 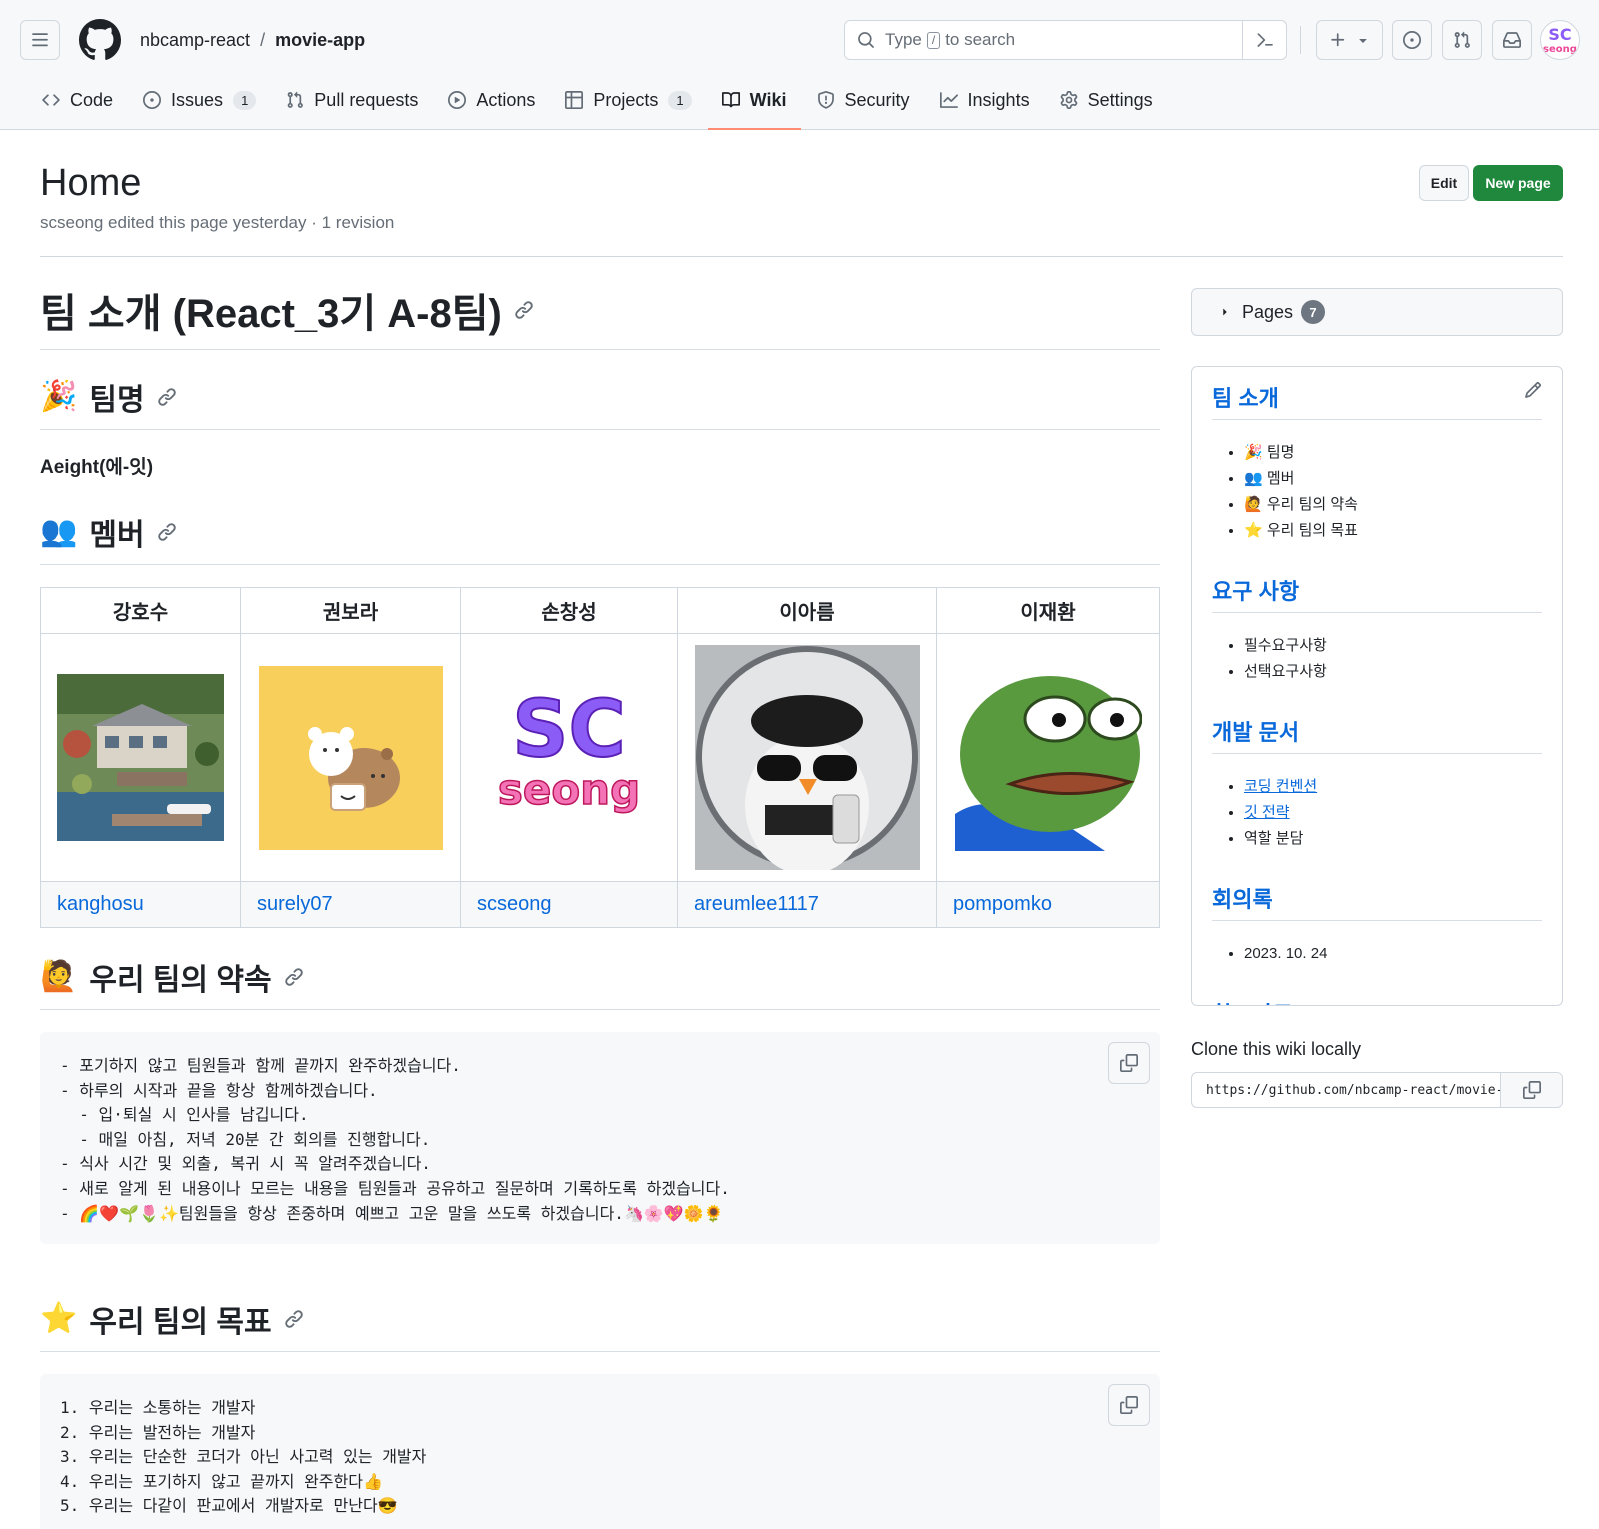 I want to click on menu-button, so click(x=40, y=40).